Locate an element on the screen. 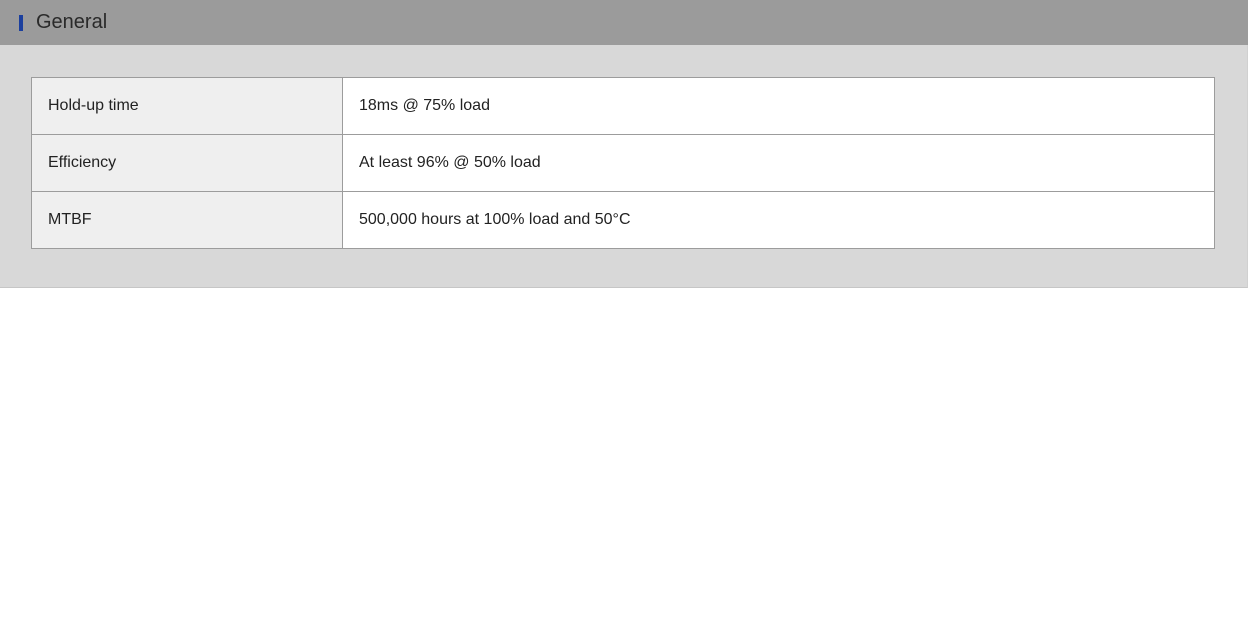 The height and width of the screenshot is (628, 1255). table-row: MTBF 500,000 hours at 100% load and 50°C is located at coordinates (623, 220).